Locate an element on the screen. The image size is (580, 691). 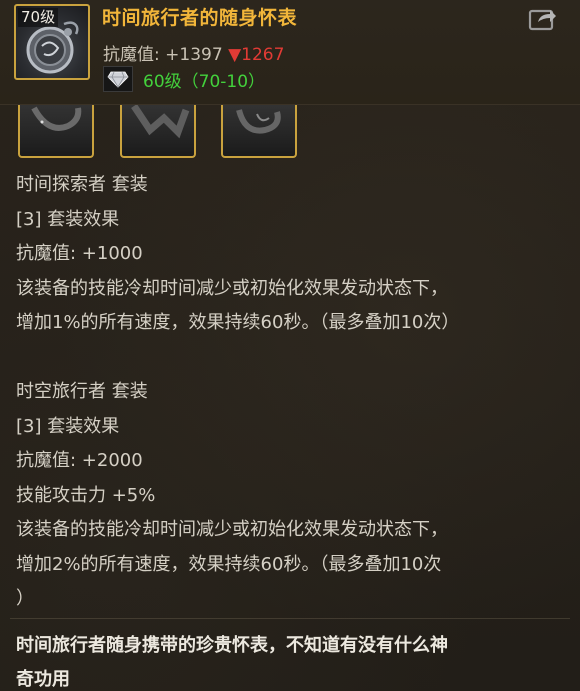
item-name: 时间旅行者的随身怀表 is located at coordinates (200, 18).